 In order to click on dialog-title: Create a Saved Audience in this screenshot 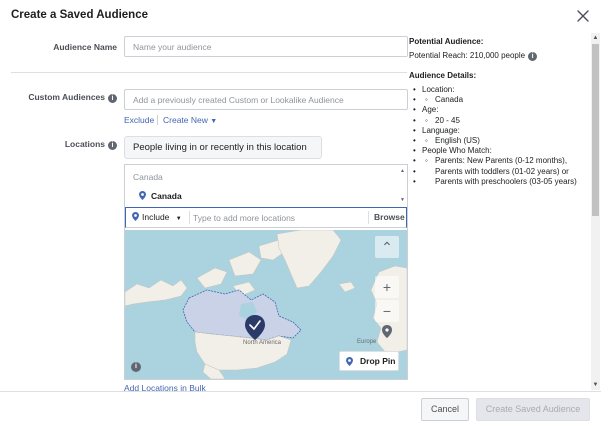, I will do `click(79, 15)`.